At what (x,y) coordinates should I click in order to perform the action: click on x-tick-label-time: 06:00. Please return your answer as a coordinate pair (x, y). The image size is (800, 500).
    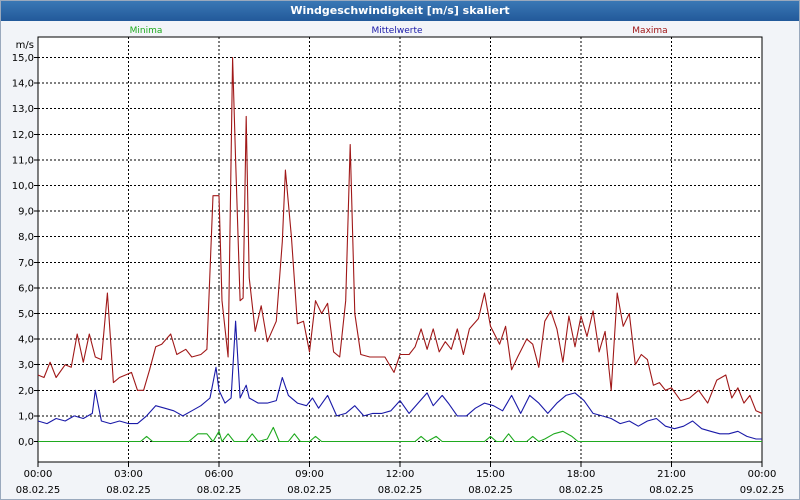
    Looking at the image, I should click on (219, 474).